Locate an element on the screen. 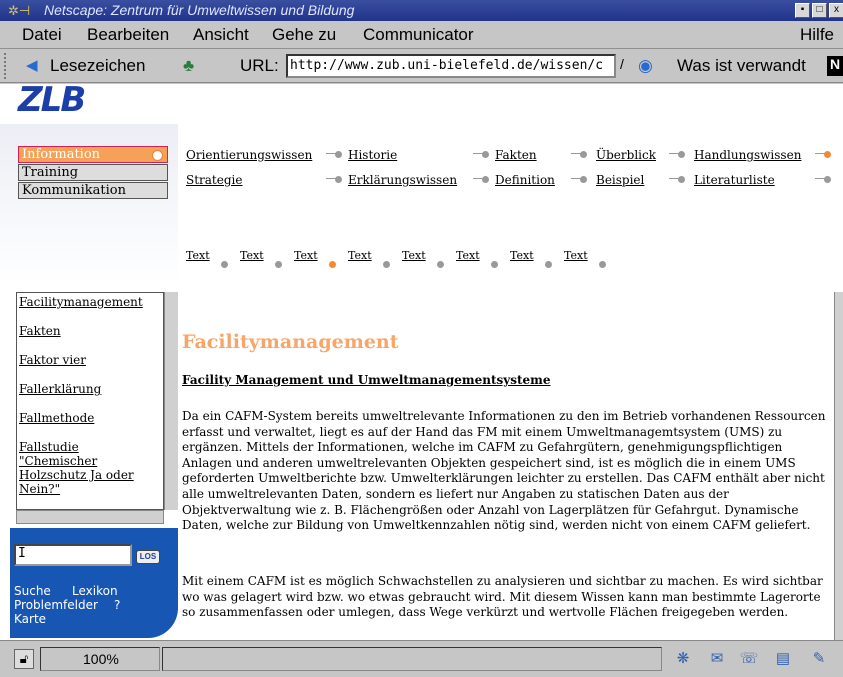 This screenshot has width=843, height=677. menu-datei: Datei is located at coordinates (42, 35).